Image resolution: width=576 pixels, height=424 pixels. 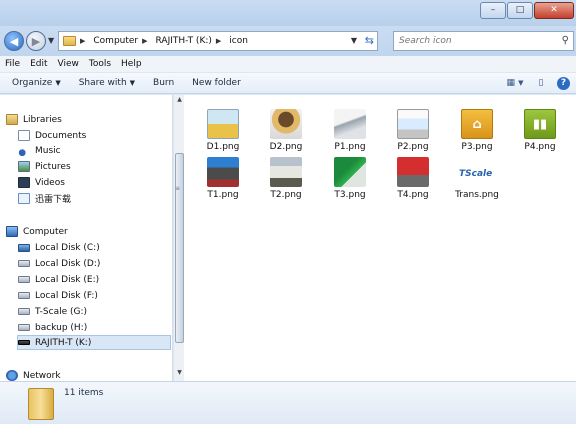 What do you see at coordinates (36, 83) in the screenshot?
I see `organize-button: Organize ▼` at bounding box center [36, 83].